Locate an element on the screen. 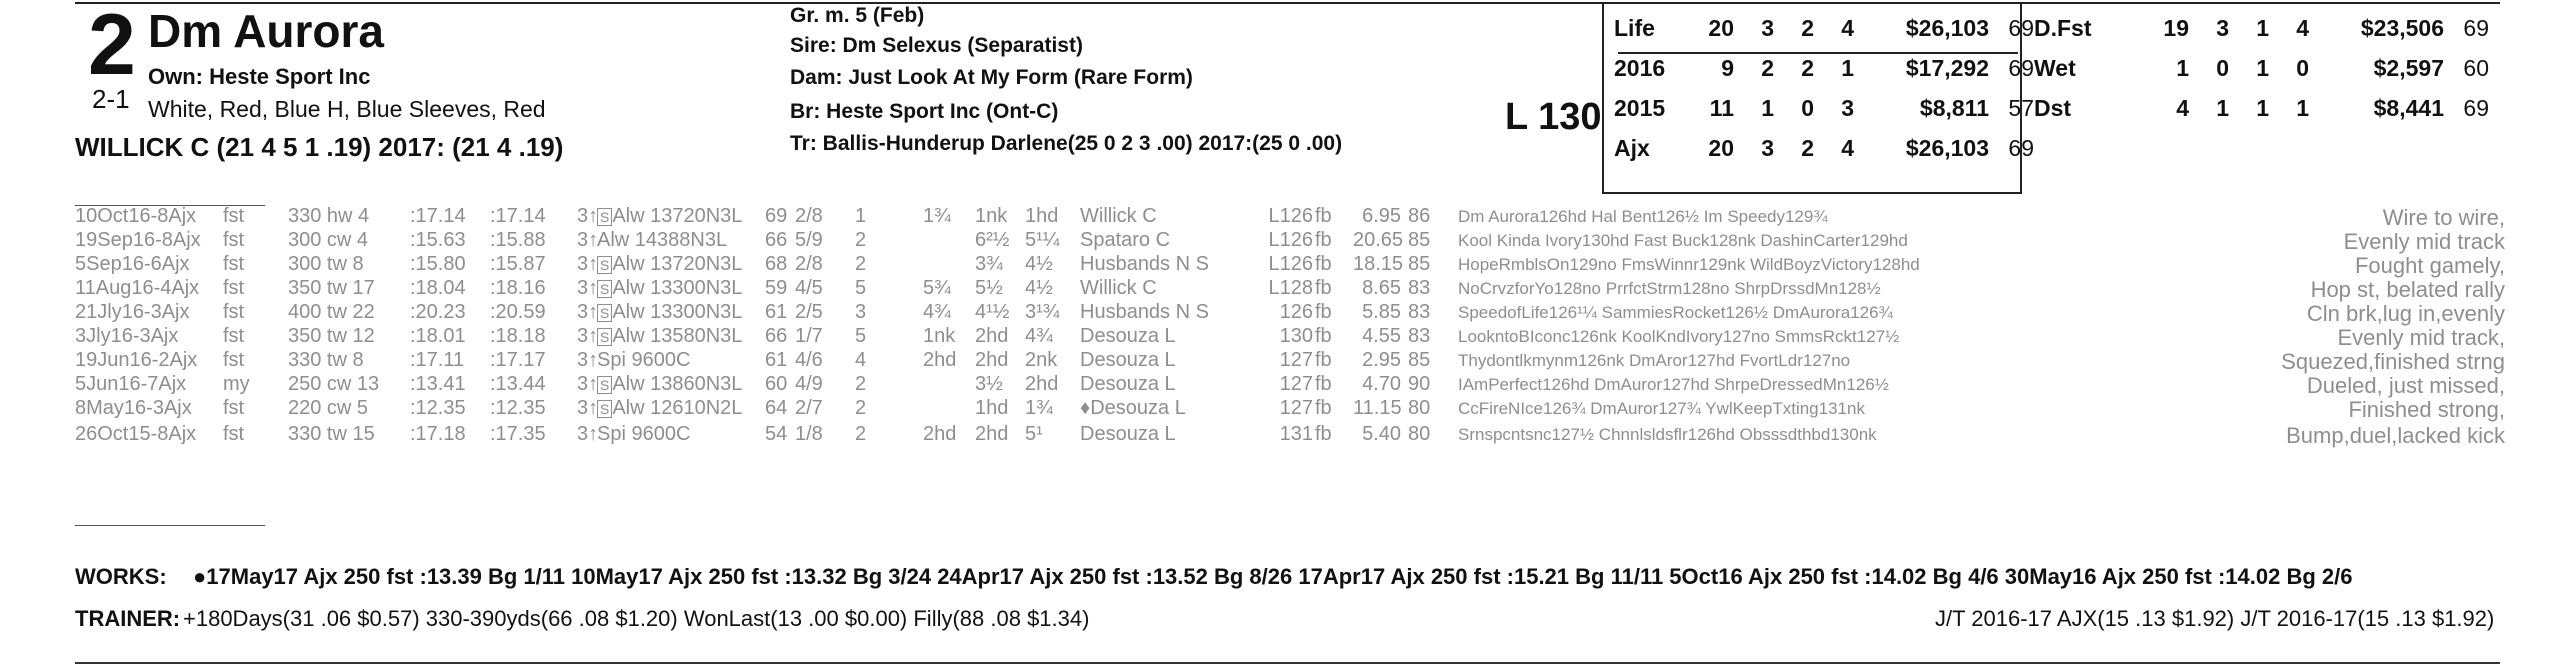 The image size is (2550, 667). pp-pp: 1/8 is located at coordinates (809, 434).